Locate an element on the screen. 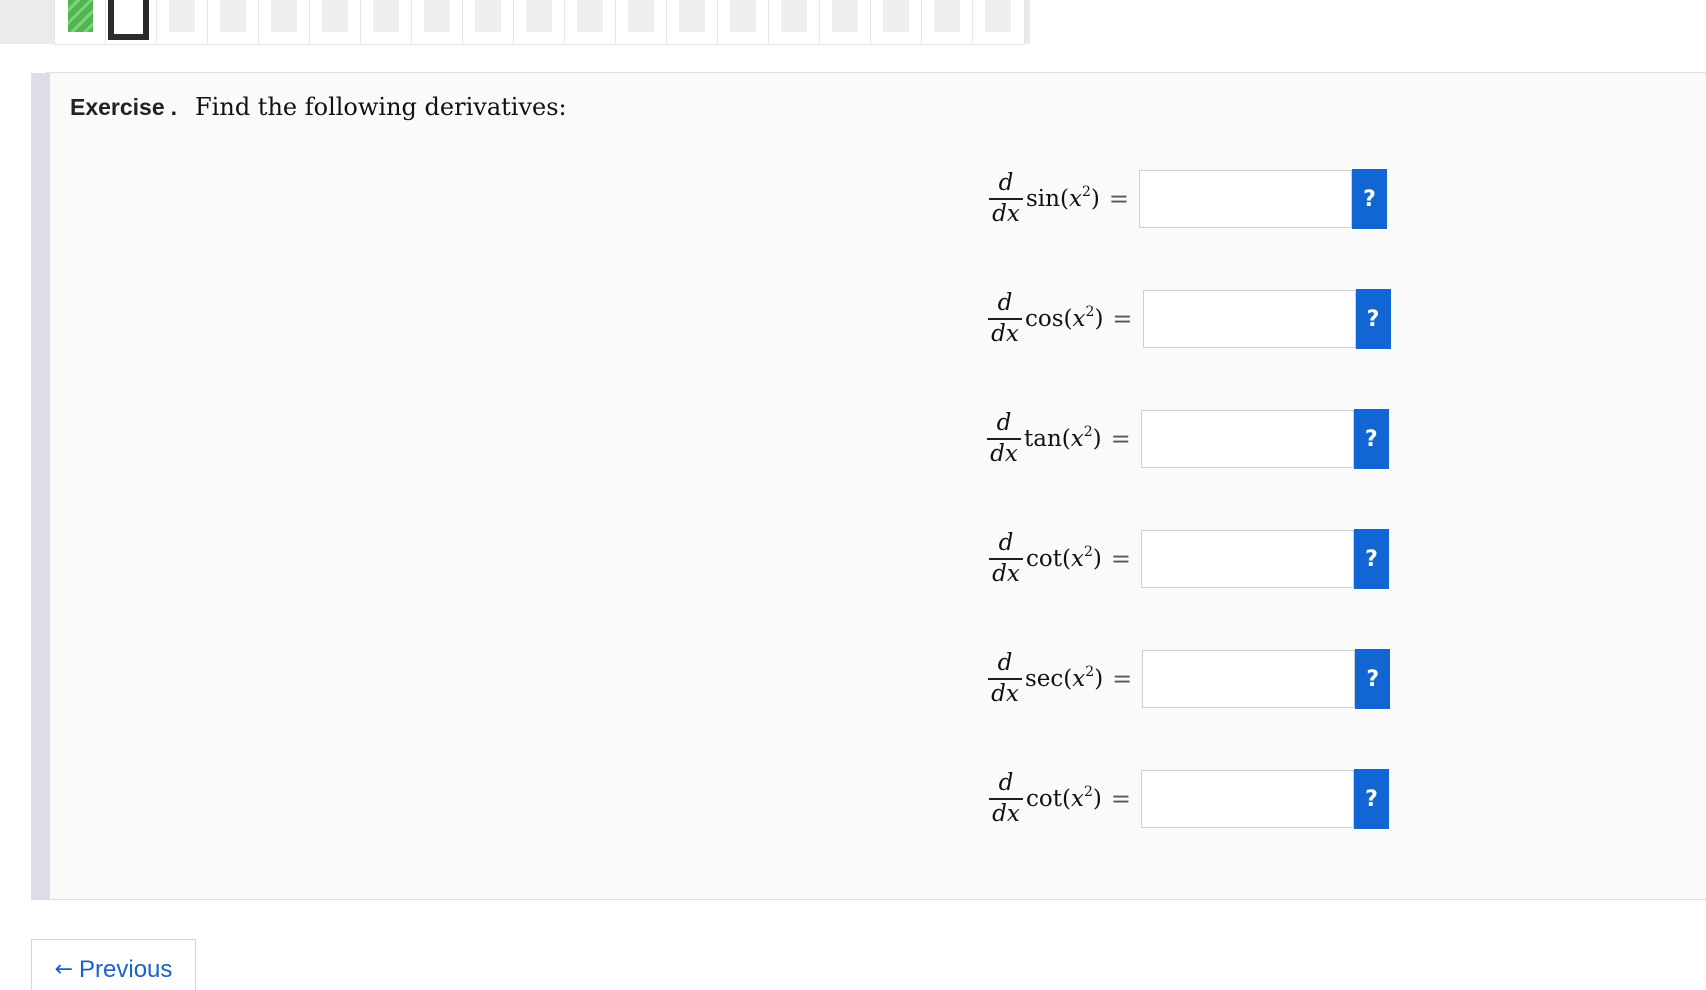 The image size is (1706, 990). function-expression: sec(x2) is located at coordinates (1064, 678).